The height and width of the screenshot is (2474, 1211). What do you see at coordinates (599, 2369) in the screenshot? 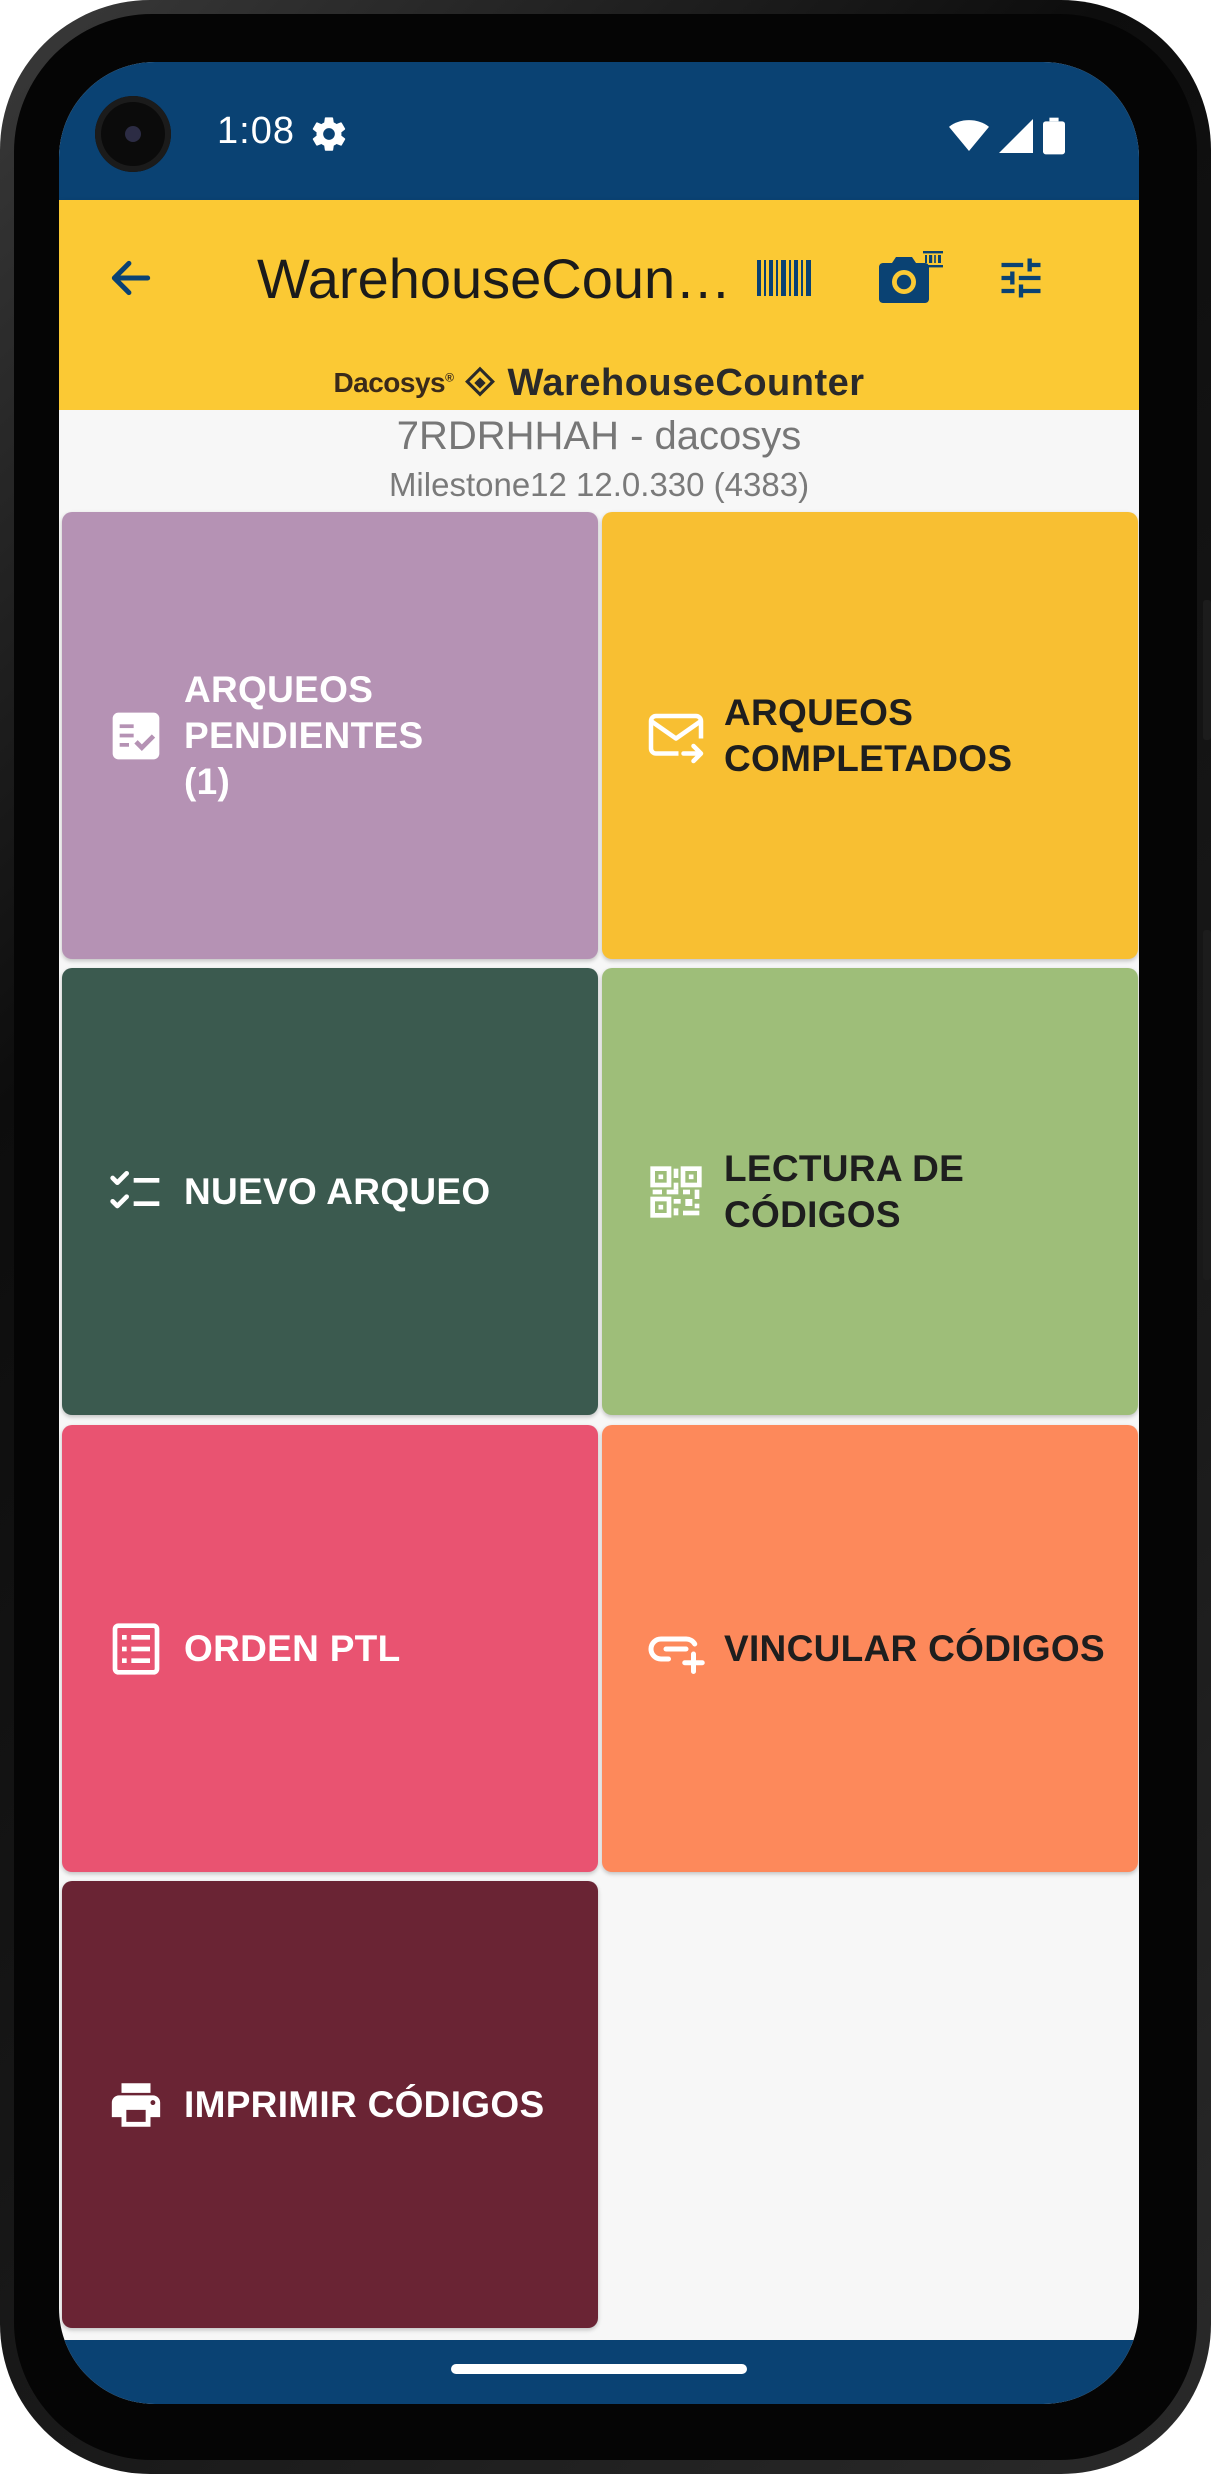
I see `home-gesture-handle` at bounding box center [599, 2369].